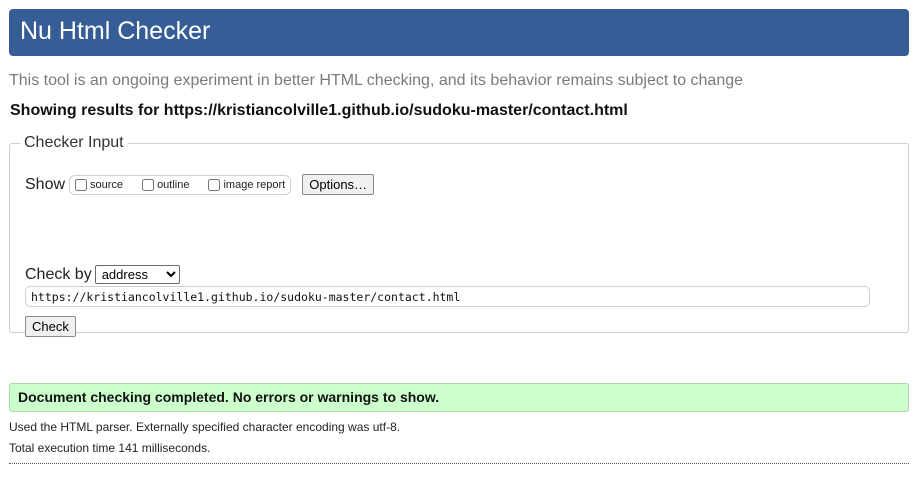 The height and width of the screenshot is (495, 919). What do you see at coordinates (115, 31) in the screenshot?
I see `page-title: Nu Html Checker` at bounding box center [115, 31].